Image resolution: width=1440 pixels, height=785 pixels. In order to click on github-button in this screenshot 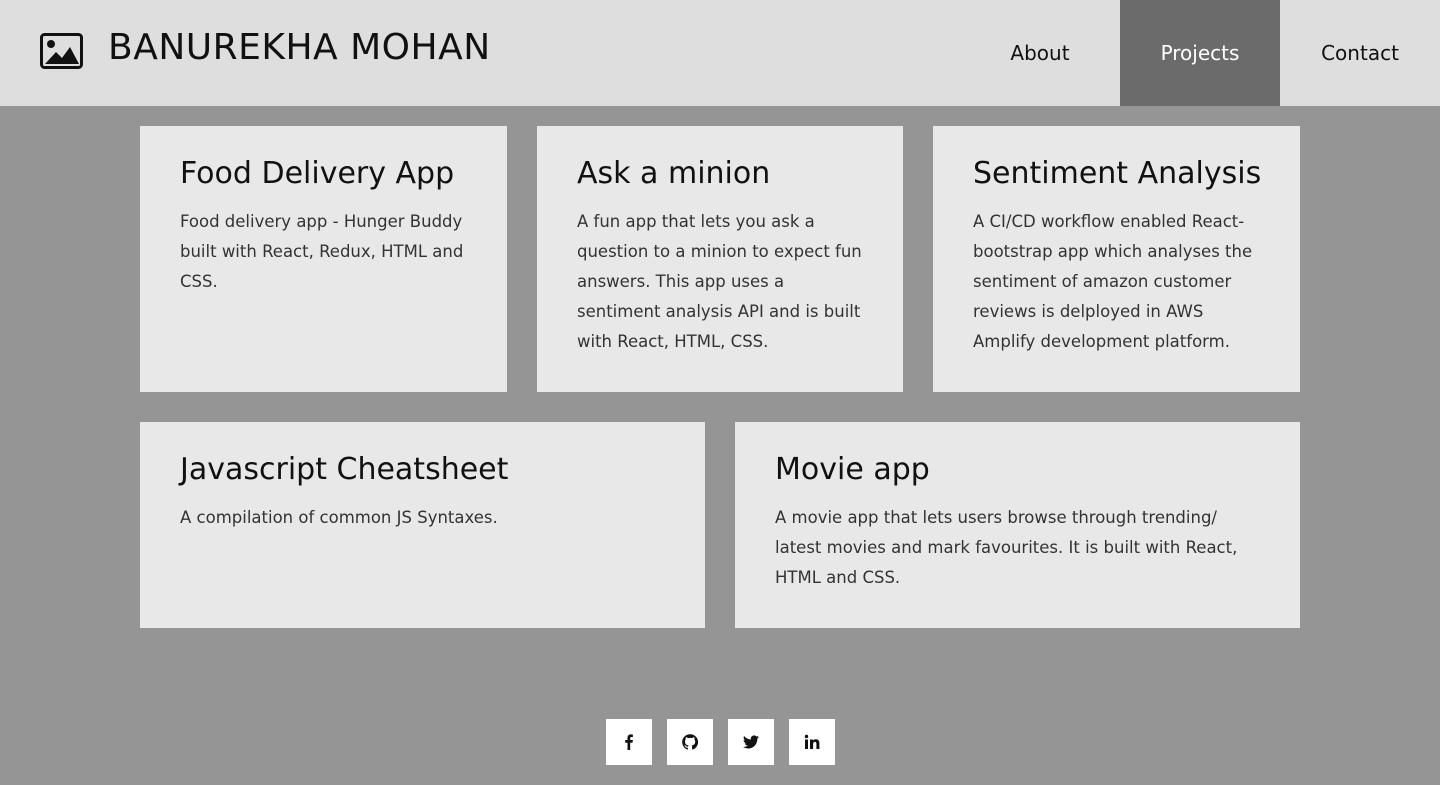, I will do `click(690, 742)`.